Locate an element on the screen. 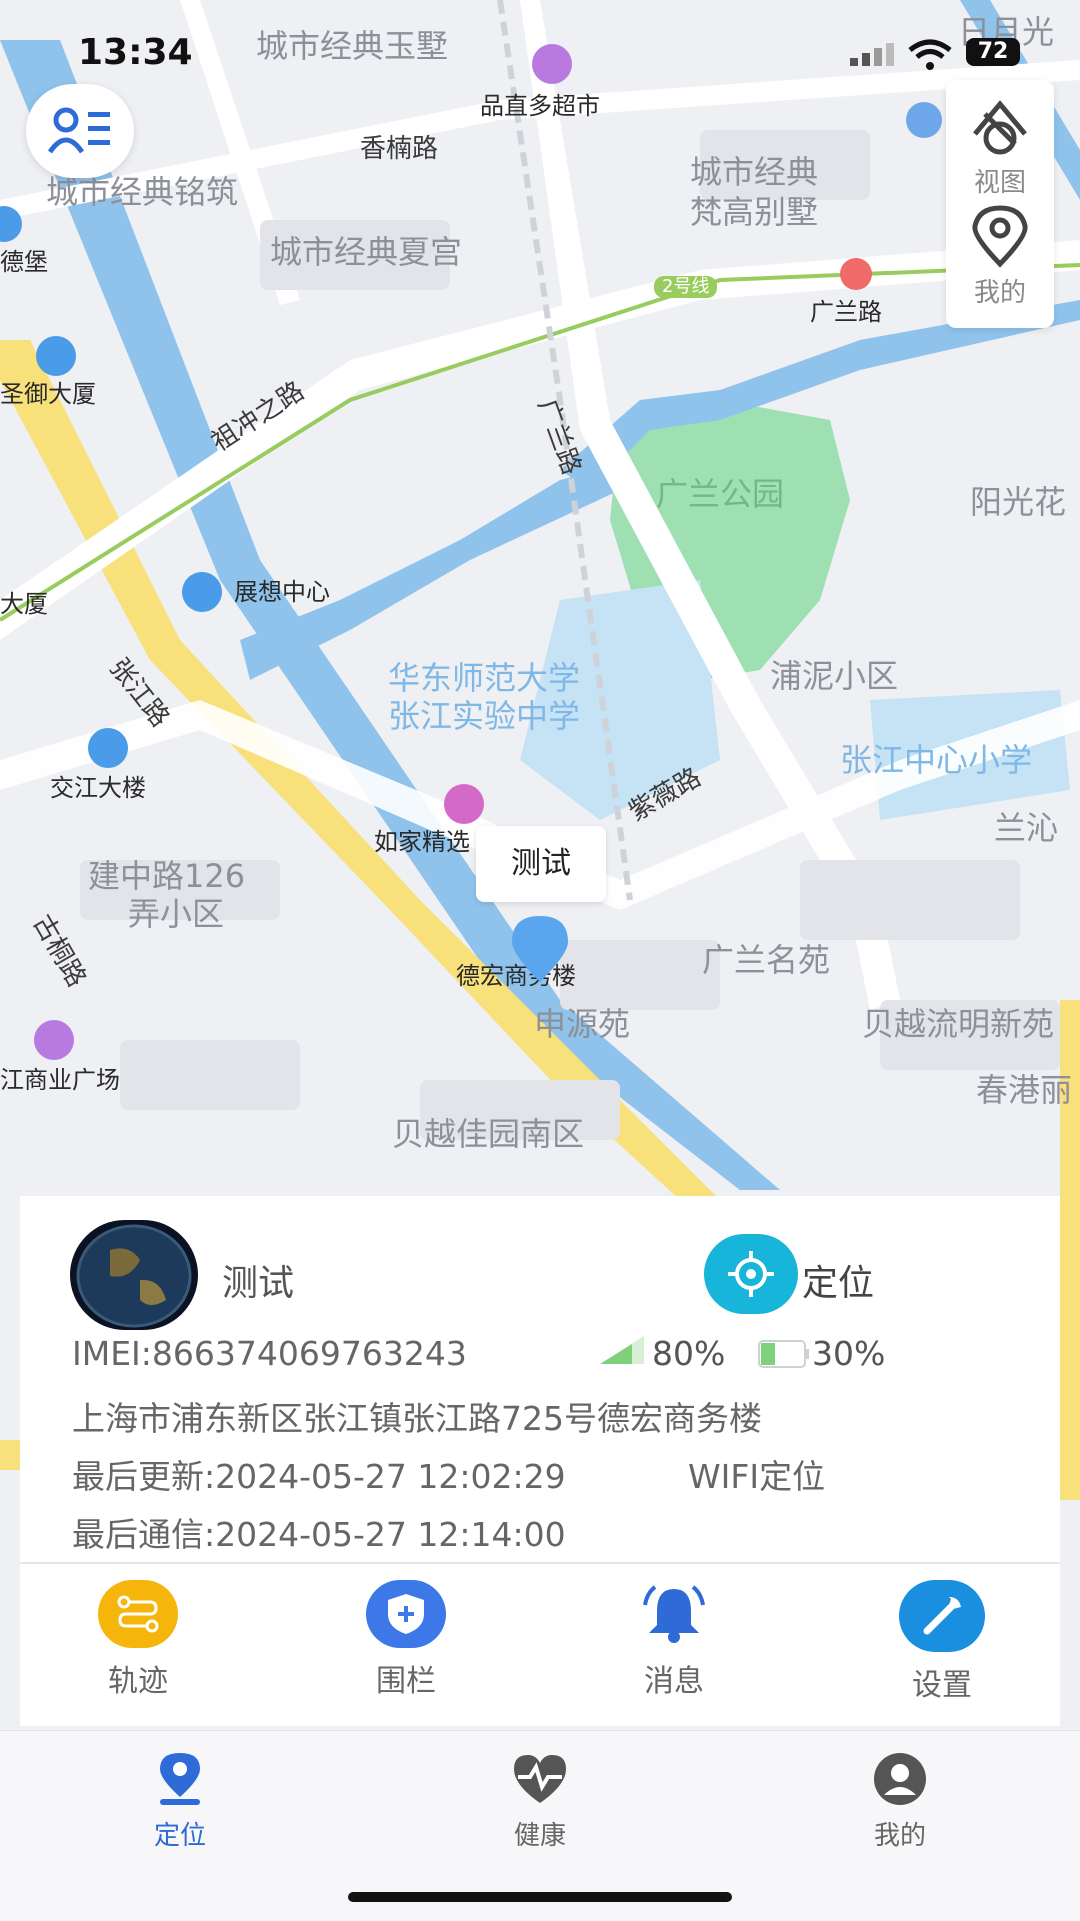  heart-pulse-icon is located at coordinates (540, 1779).